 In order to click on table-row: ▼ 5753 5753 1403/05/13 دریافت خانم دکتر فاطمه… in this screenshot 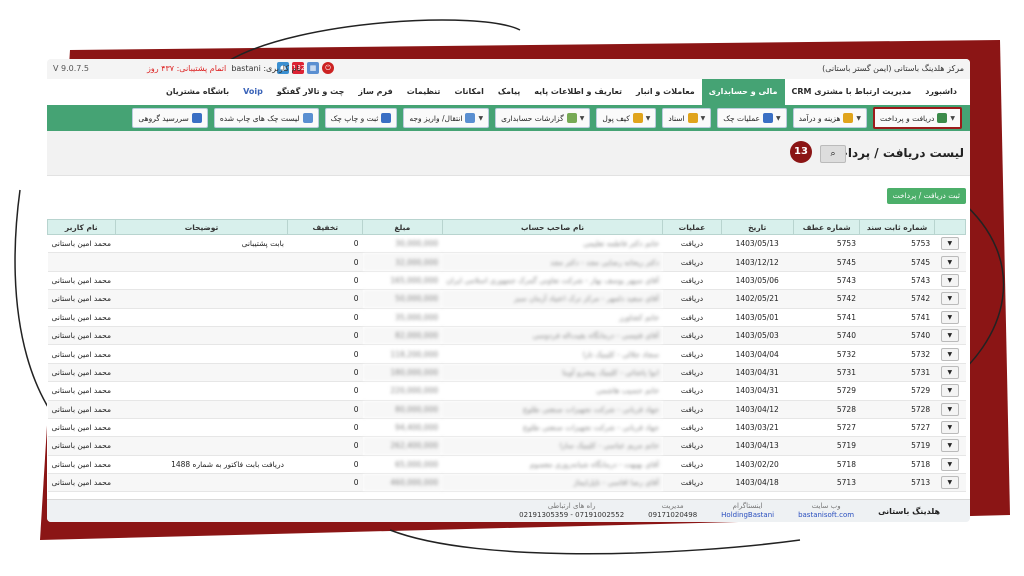, I will do `click(506, 244)`.